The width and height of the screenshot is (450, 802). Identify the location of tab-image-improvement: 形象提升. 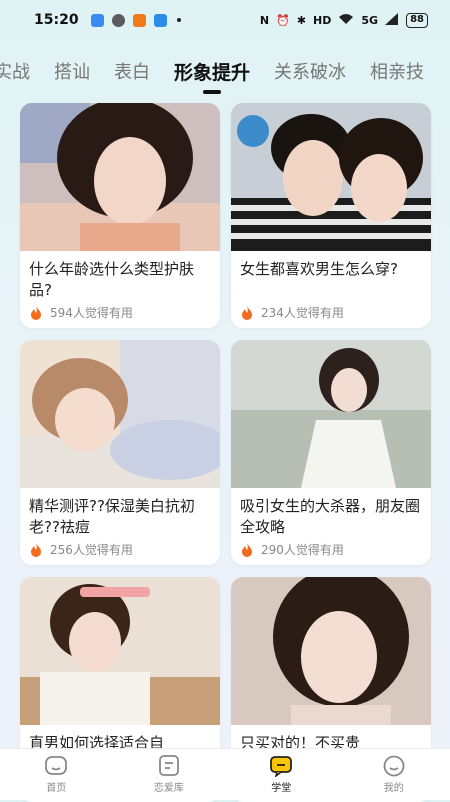
(212, 68).